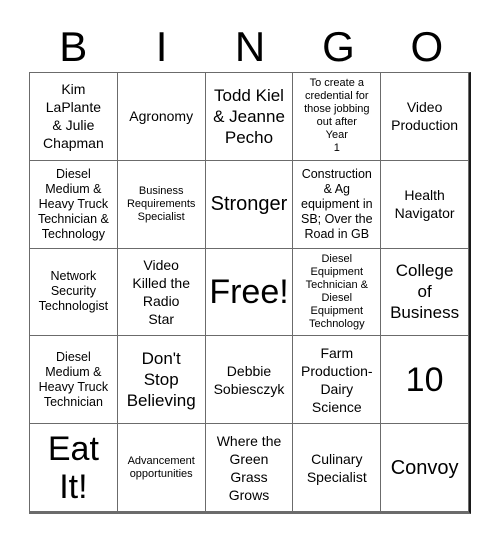  I want to click on bingo-cell: Advancement opportunities, so click(161, 468).